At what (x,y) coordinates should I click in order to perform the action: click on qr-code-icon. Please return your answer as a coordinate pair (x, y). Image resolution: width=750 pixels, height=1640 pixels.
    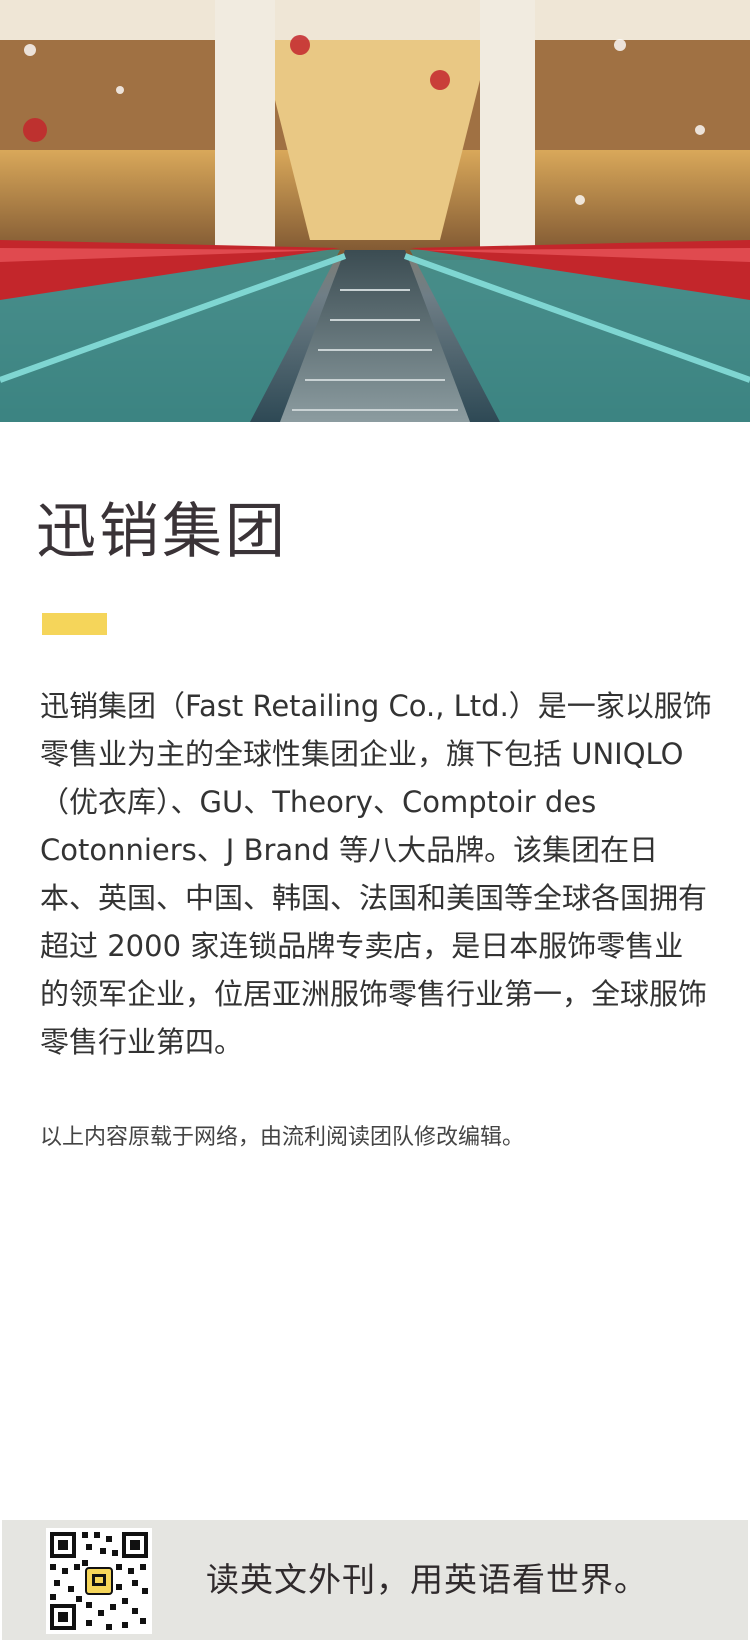
    Looking at the image, I should click on (99, 1581).